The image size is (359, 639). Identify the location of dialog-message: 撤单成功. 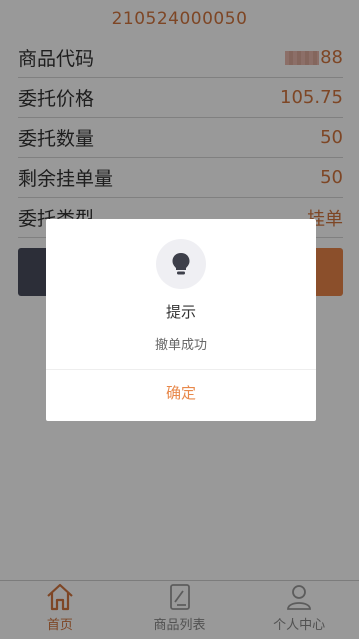
(180, 345).